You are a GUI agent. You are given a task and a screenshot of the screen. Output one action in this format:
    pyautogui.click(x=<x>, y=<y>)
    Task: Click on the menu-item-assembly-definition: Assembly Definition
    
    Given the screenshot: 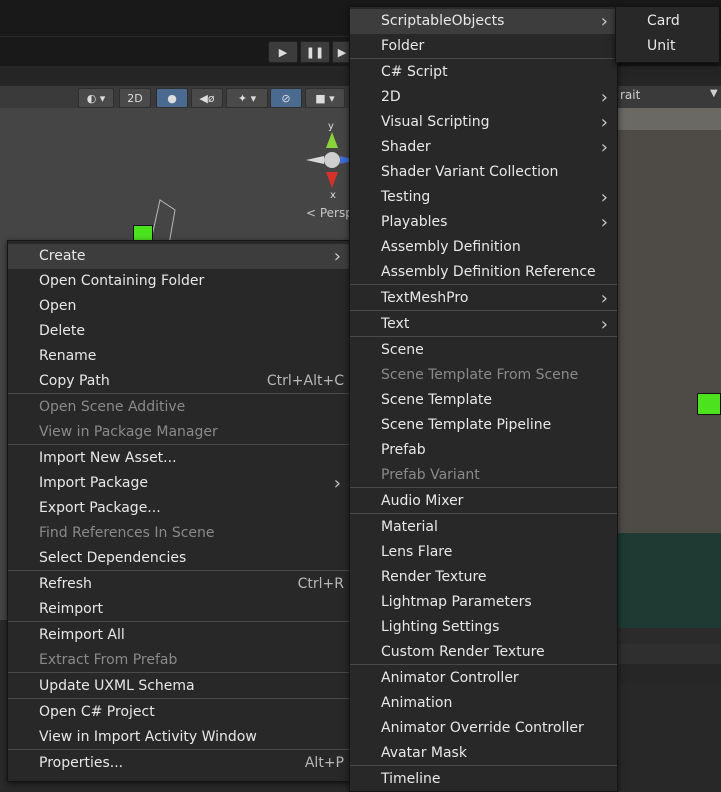 What is the action you would take?
    pyautogui.click(x=483, y=247)
    